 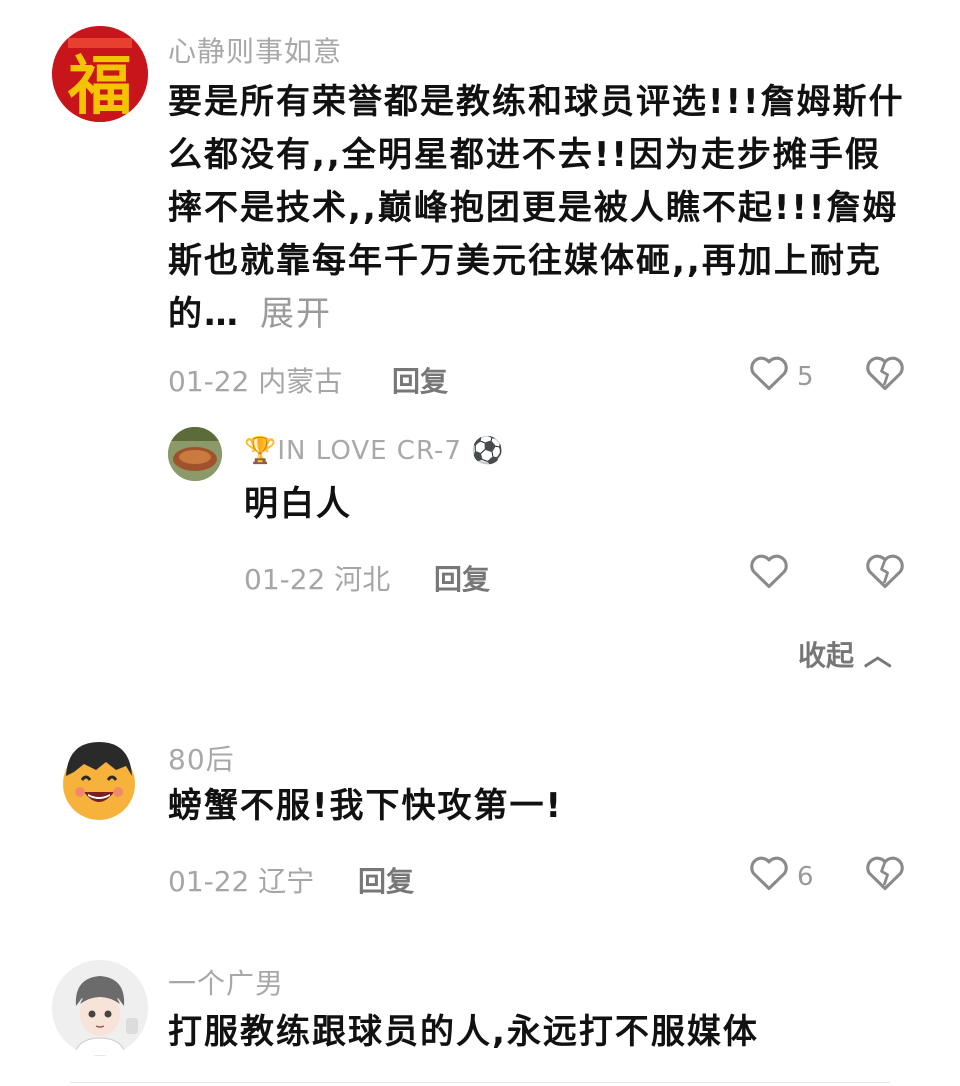 I want to click on comment-text: 螃蟹不服!我下快攻第一!, so click(x=366, y=806).